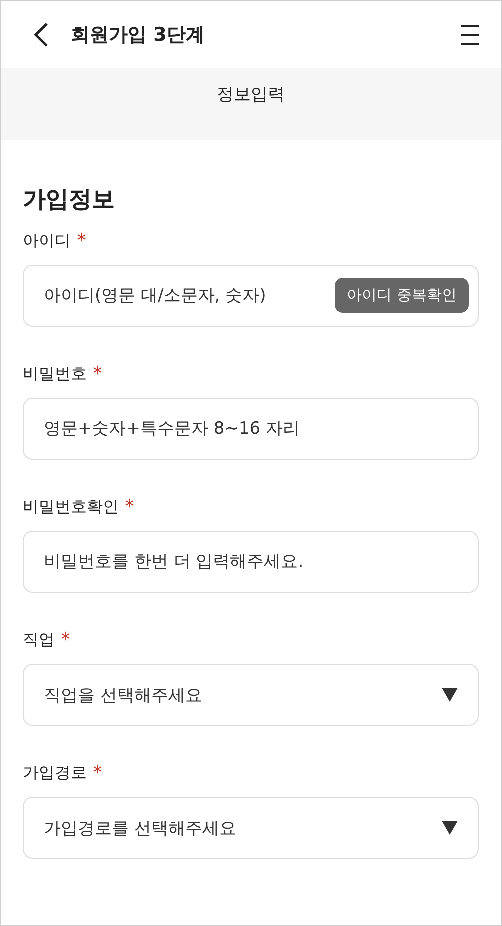  What do you see at coordinates (470, 35) in the screenshot?
I see `menu-icon` at bounding box center [470, 35].